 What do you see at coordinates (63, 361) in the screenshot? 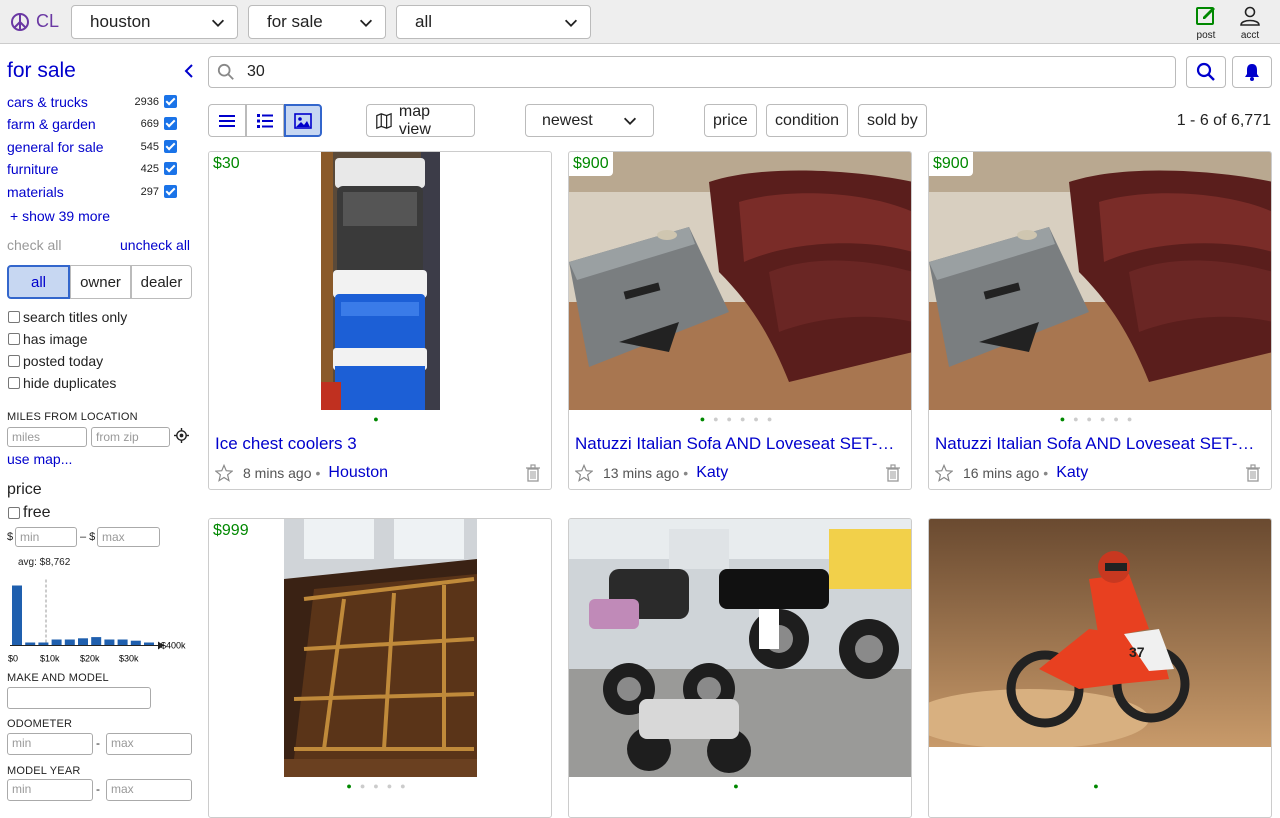
I see `option-label: posted today` at bounding box center [63, 361].